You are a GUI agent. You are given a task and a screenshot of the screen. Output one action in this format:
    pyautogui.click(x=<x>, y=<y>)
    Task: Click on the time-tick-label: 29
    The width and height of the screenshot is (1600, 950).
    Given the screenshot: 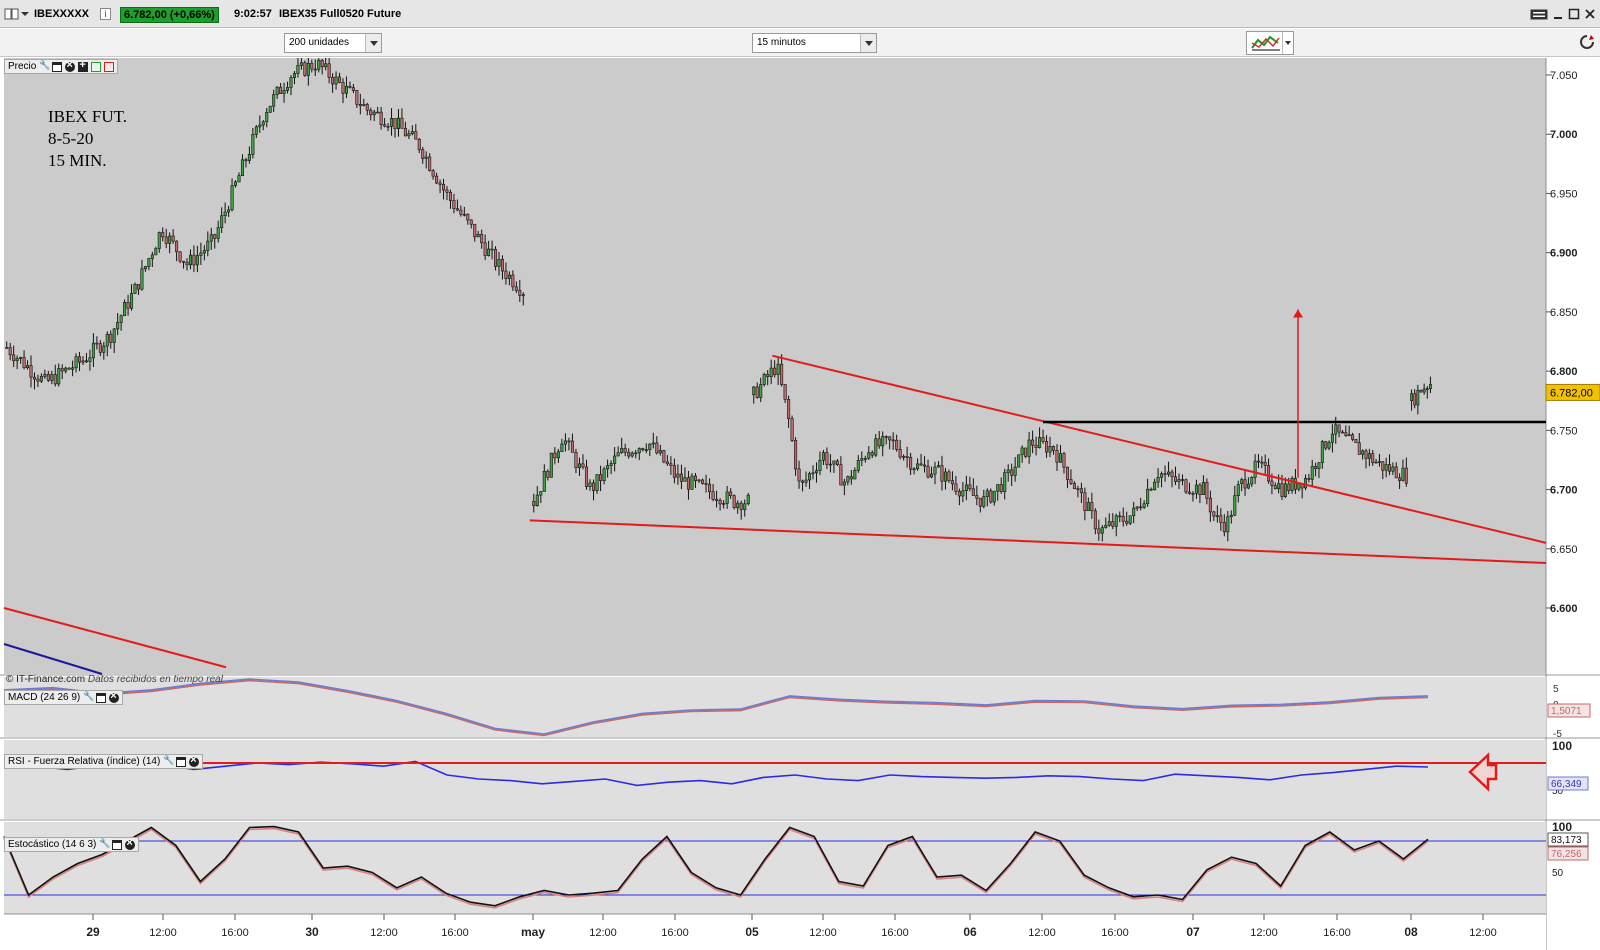 What is the action you would take?
    pyautogui.click(x=93, y=932)
    